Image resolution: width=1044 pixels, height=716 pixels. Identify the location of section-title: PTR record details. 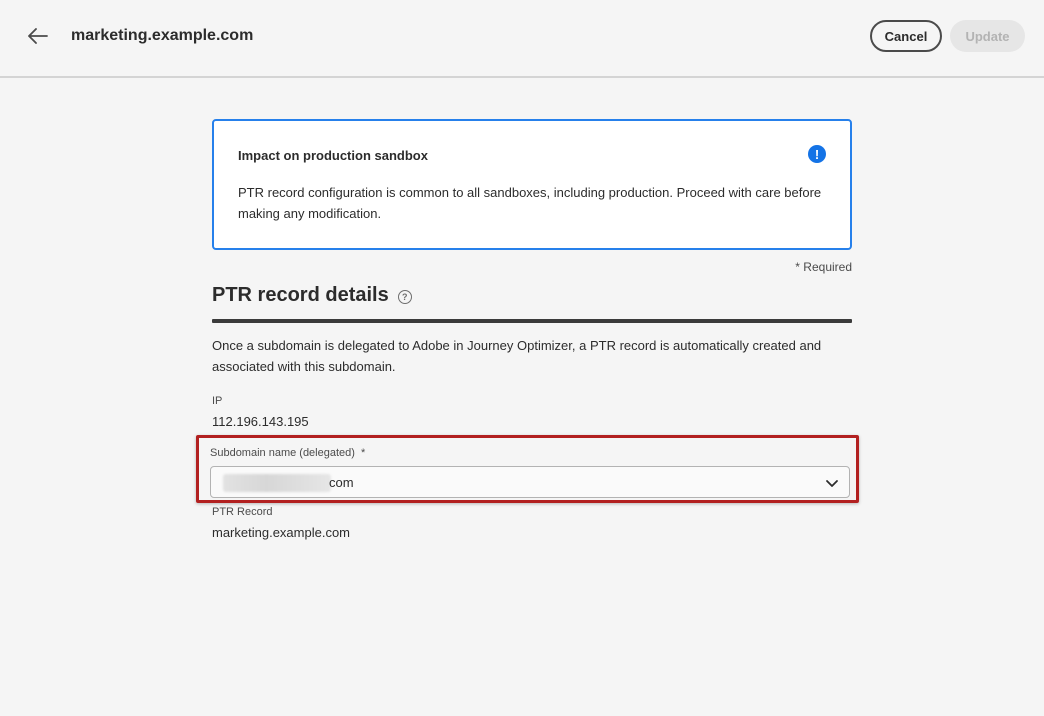
(300, 295).